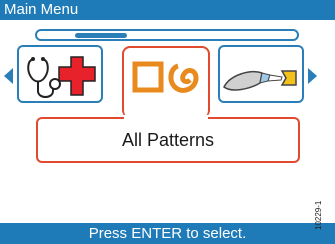  I want to click on selected-item-label: All Patterns, so click(168, 139).